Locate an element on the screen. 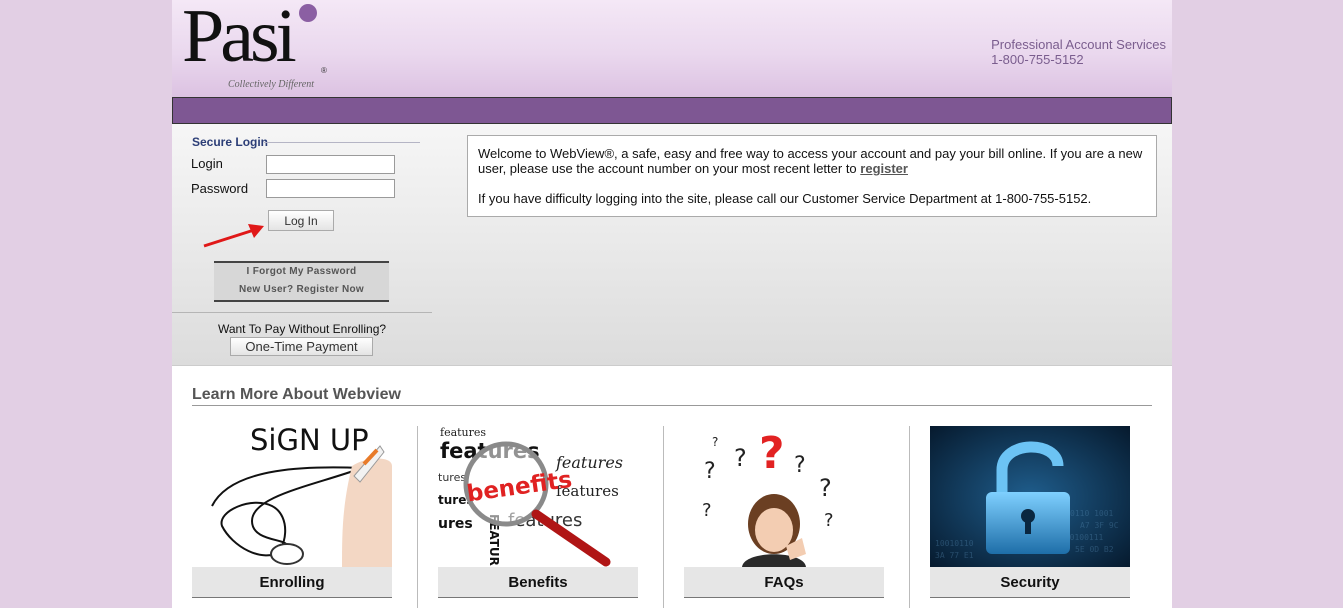 Image resolution: width=1343 pixels, height=608 pixels. faqs-image: ? ? ? ? ? ? ? ? is located at coordinates (784, 496).